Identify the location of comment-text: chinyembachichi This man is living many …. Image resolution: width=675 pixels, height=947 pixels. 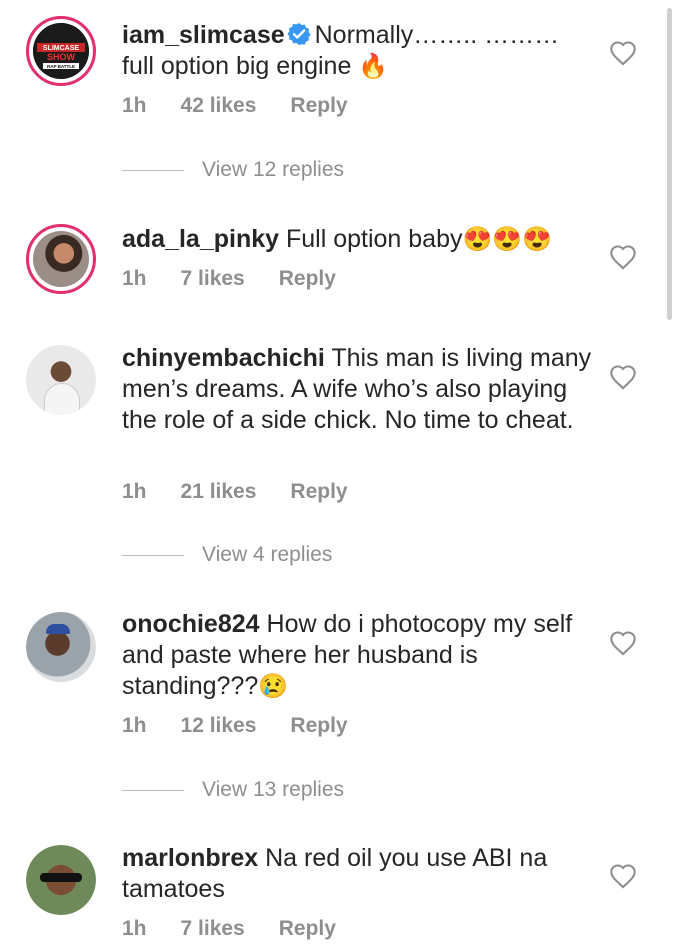
(357, 389).